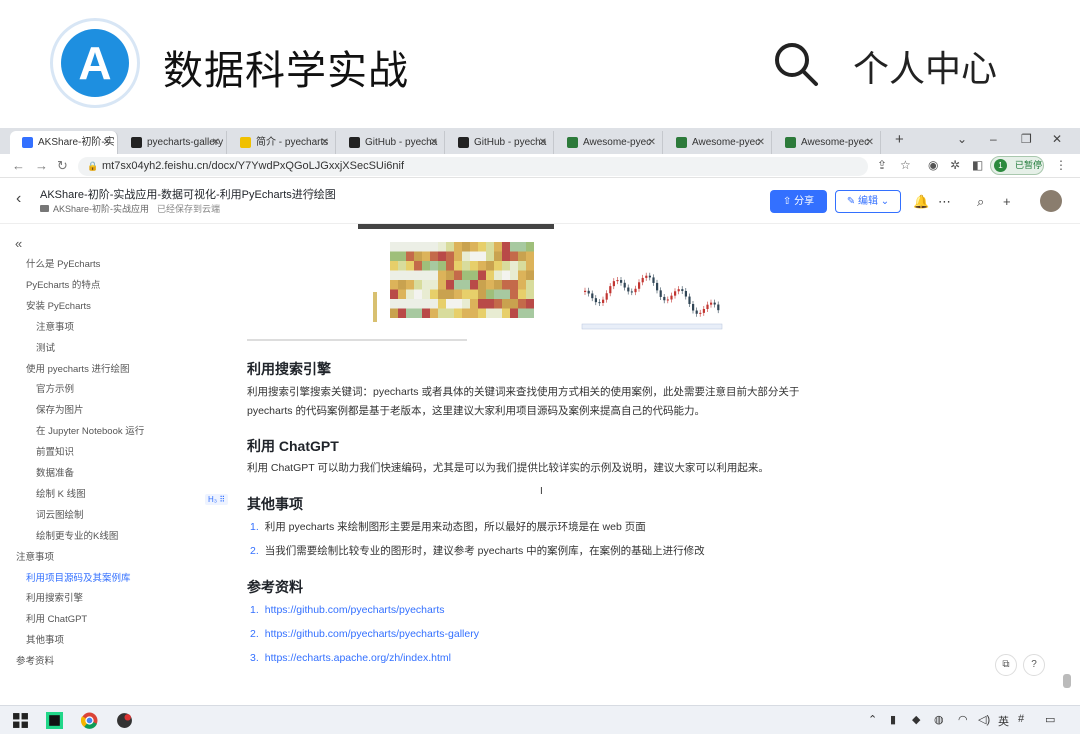 The width and height of the screenshot is (1080, 749). What do you see at coordinates (962, 139) in the screenshot?
I see `tab-search-chevron-icon: ⌄` at bounding box center [962, 139].